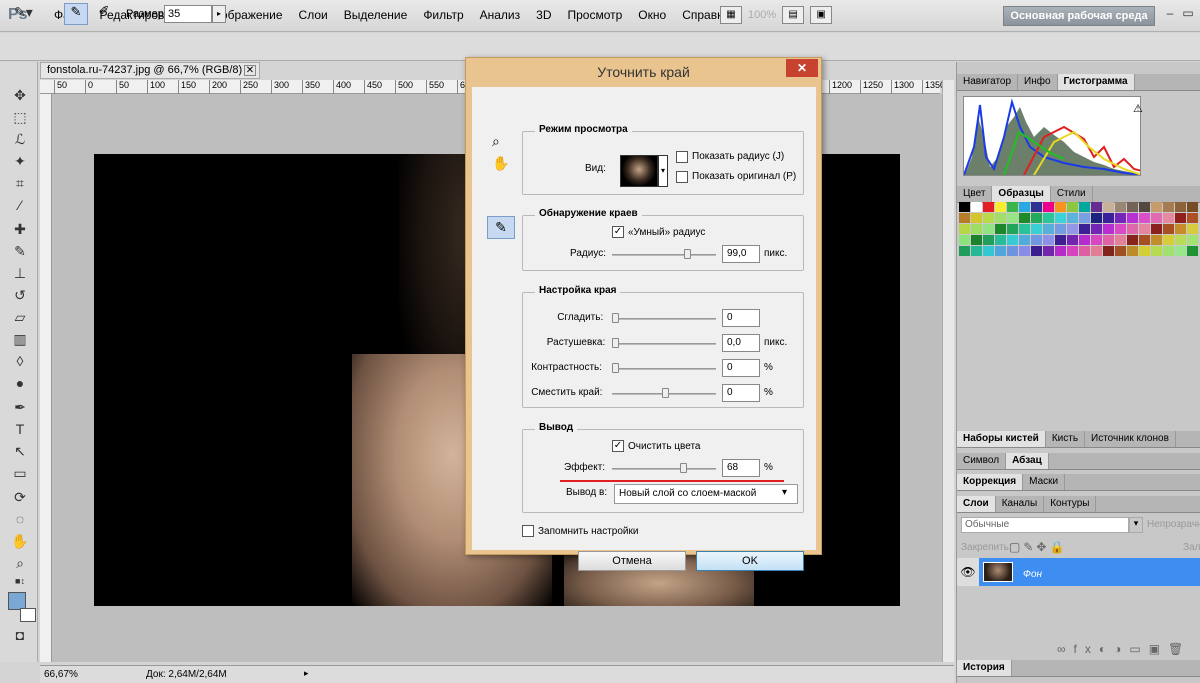 This screenshot has width=1200, height=683. Describe the element at coordinates (741, 343) in the screenshot. I see `adjust-row-input: 0,0` at that location.